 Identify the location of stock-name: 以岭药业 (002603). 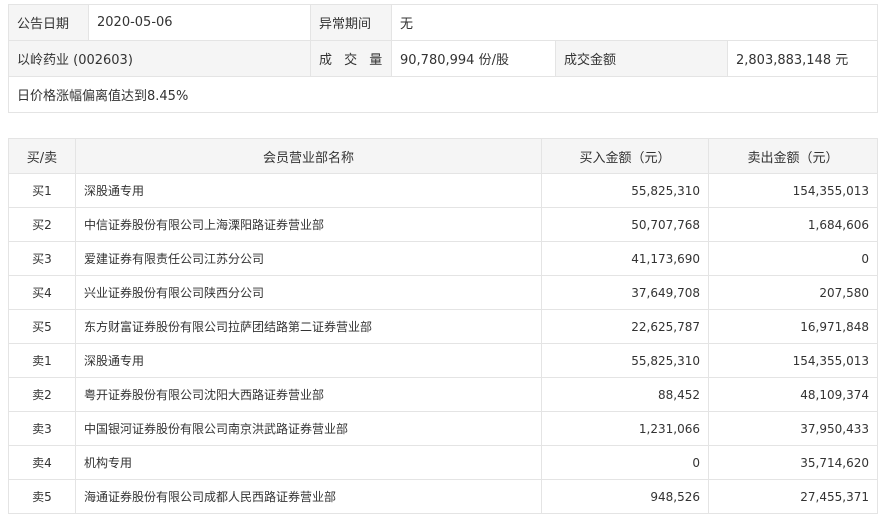
(159, 58).